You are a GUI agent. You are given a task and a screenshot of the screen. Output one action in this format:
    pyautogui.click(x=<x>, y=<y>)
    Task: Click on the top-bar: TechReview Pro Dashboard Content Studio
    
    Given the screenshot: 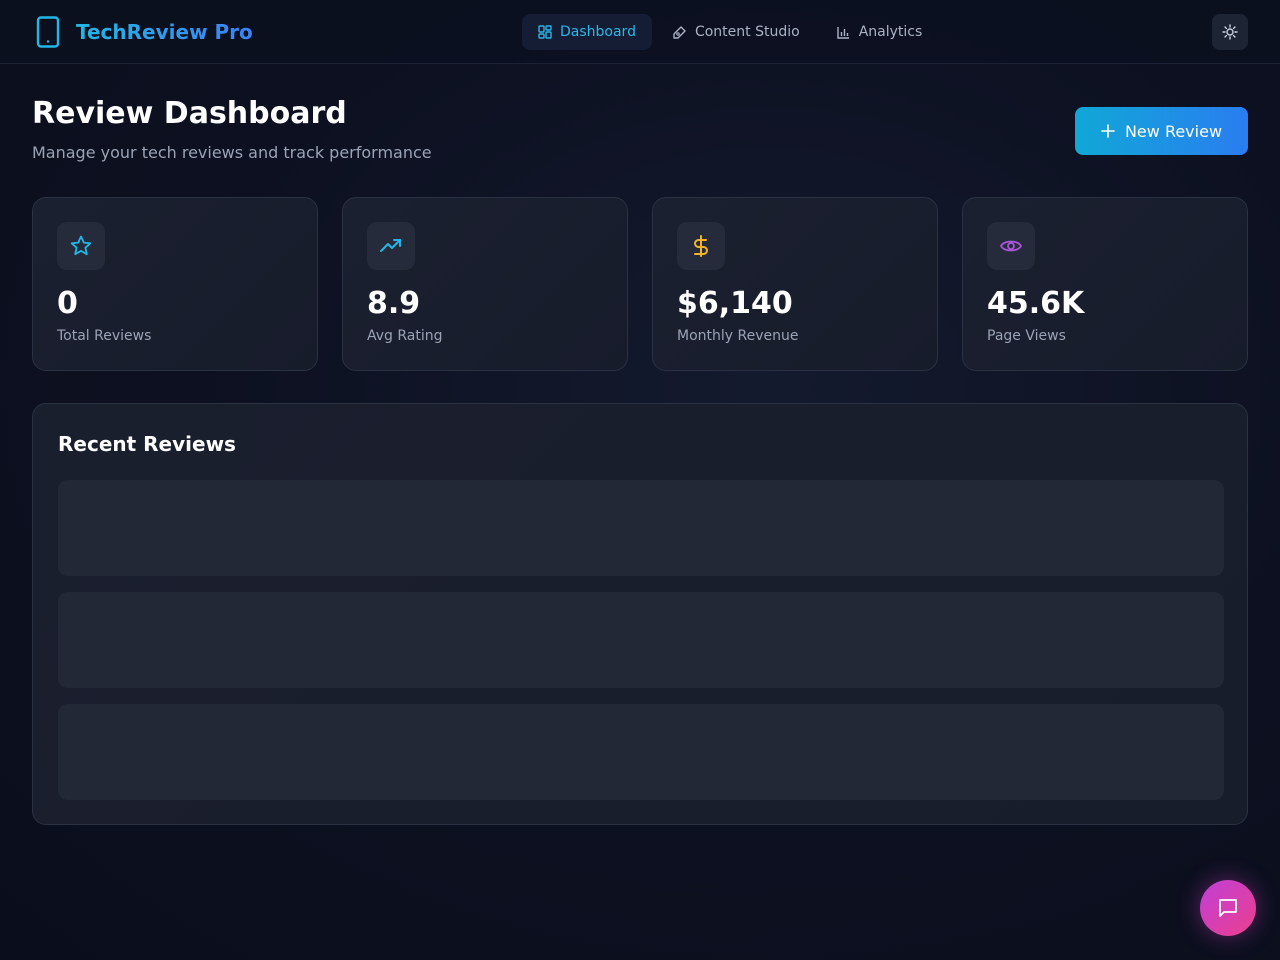 What is the action you would take?
    pyautogui.click(x=640, y=32)
    